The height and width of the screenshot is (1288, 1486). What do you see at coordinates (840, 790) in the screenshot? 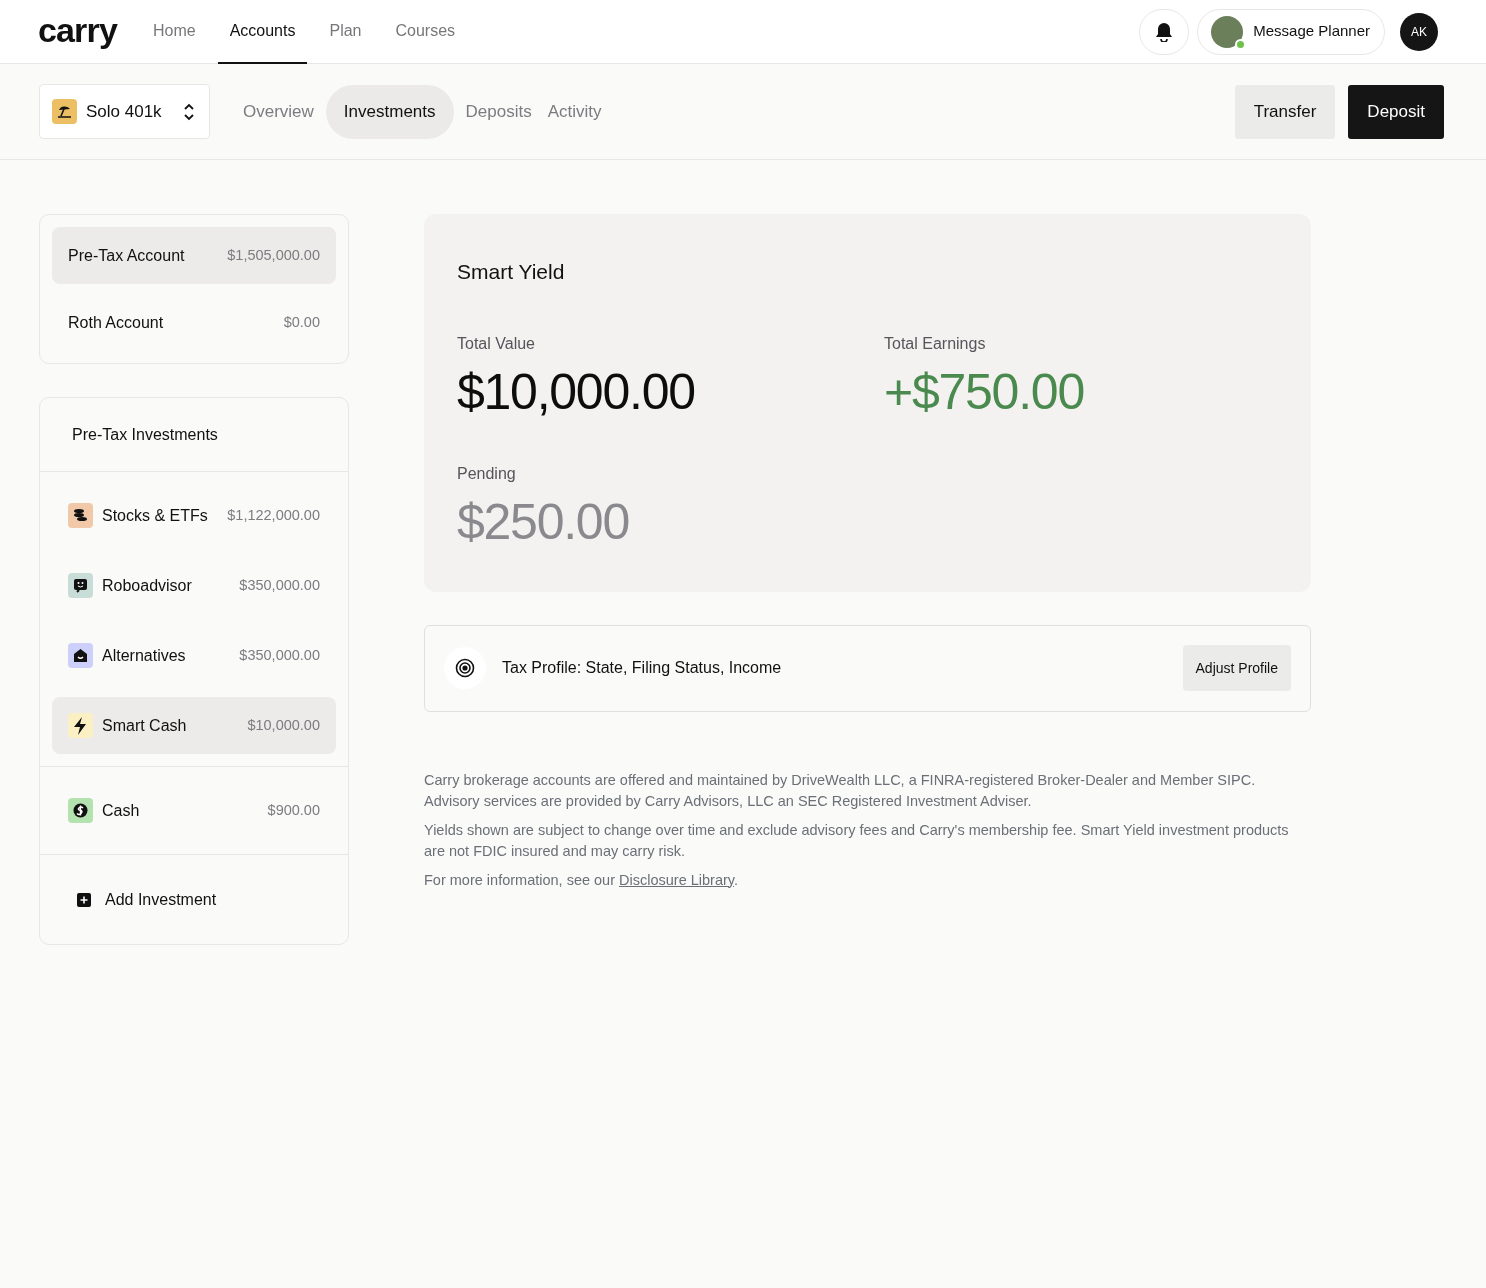
I see `disclosure-text: Carry brokerage accounts are offered and maintained by DriveWealth LLC, a FINRA-registered Broker-Dealer and Member SIPC. Advisory services are provided by Carry Advisors, LLC an SEC Registered Investment Adviser.` at bounding box center [840, 790].